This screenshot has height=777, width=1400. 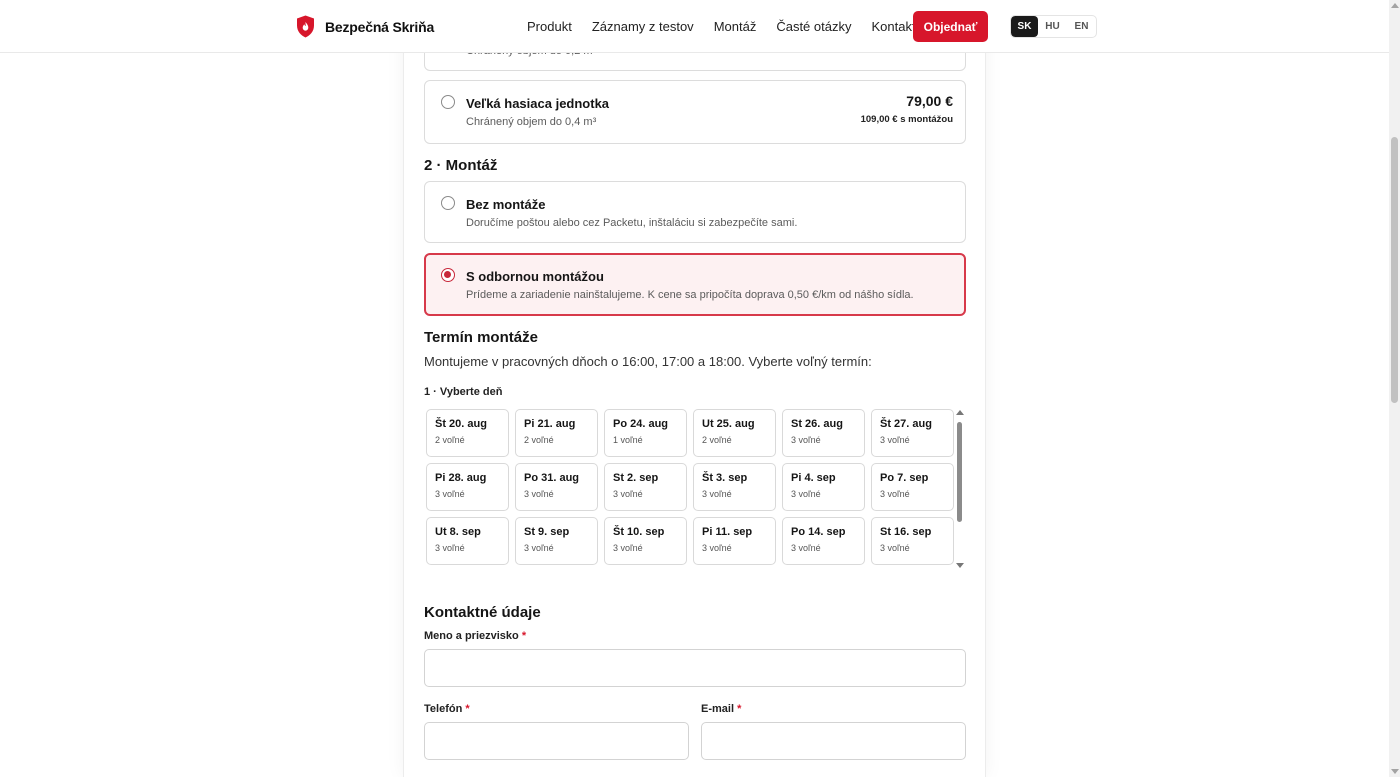 What do you see at coordinates (467, 709) in the screenshot?
I see `phone-required-mark: *` at bounding box center [467, 709].